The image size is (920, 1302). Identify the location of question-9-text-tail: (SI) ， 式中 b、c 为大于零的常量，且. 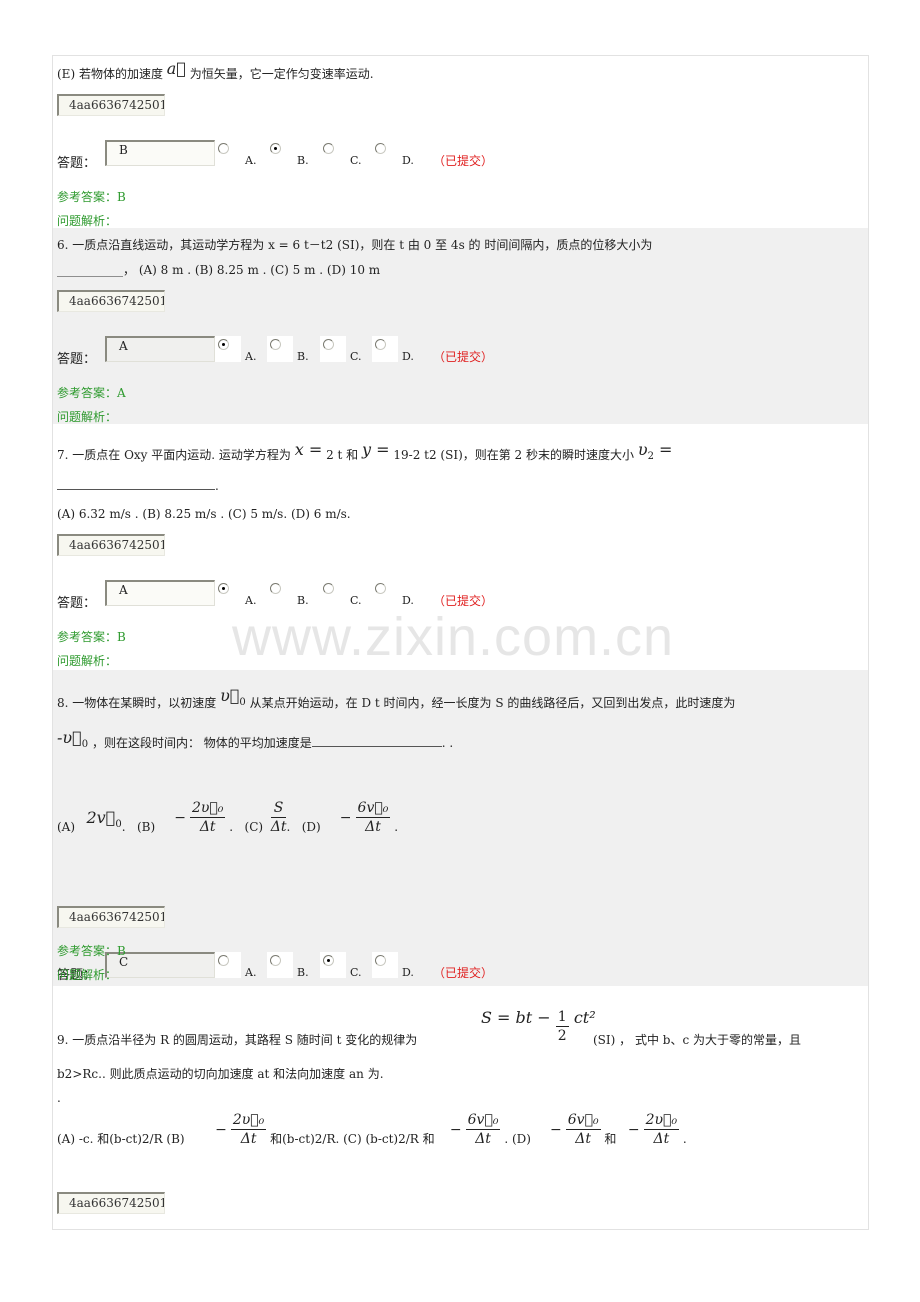
(697, 1040).